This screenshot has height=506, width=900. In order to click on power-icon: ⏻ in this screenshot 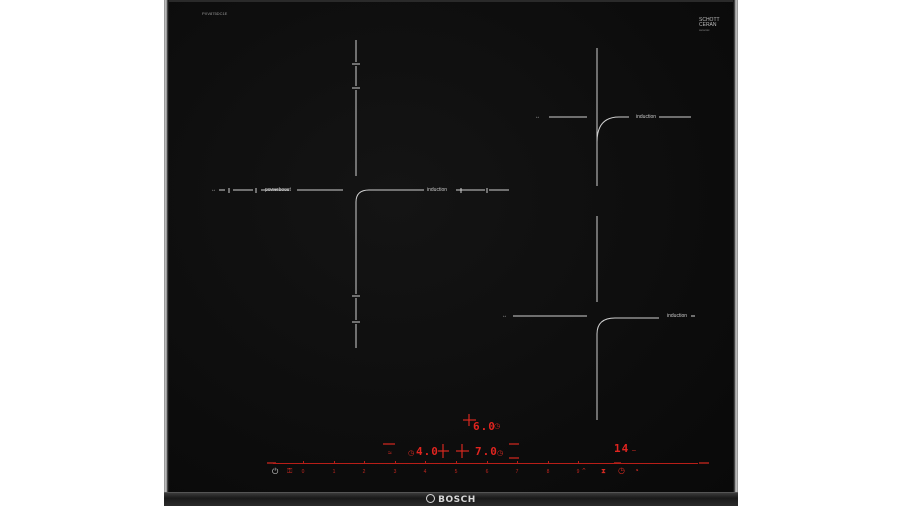, I will do `click(275, 472)`.